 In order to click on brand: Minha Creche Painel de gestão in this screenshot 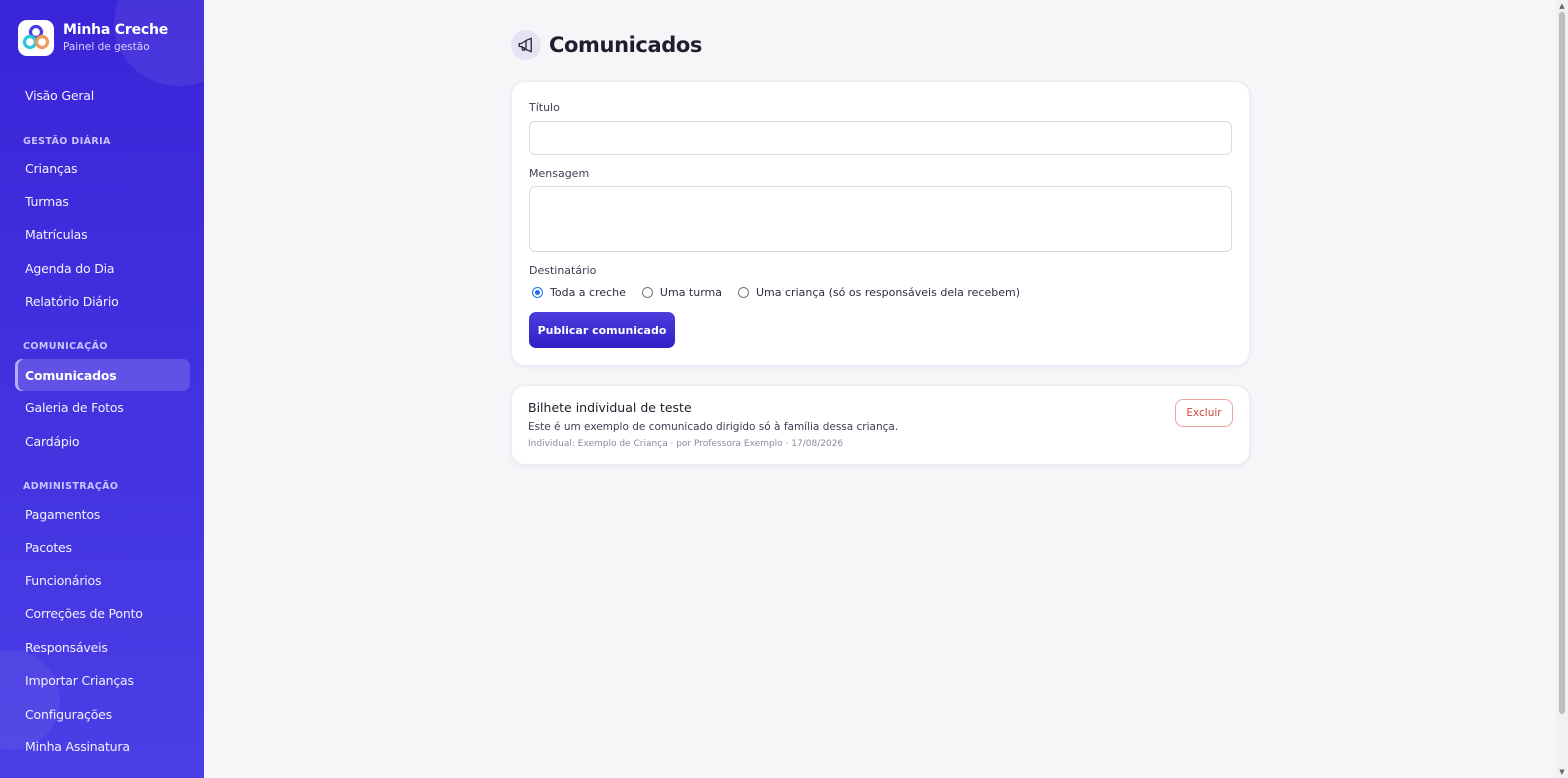, I will do `click(93, 38)`.